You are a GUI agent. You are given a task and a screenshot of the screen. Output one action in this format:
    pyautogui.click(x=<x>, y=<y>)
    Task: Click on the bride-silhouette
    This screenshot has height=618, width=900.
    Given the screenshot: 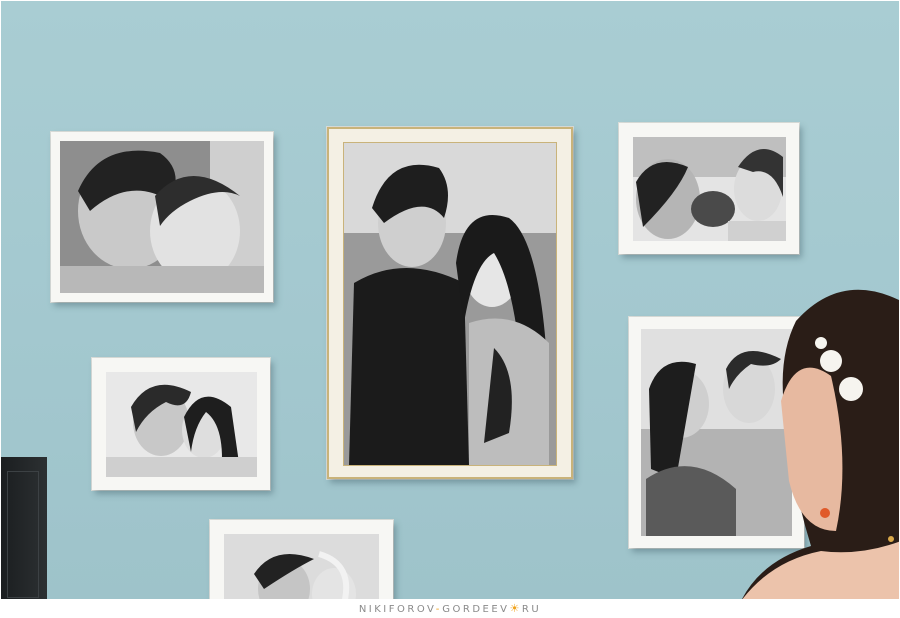 What is the action you would take?
    pyautogui.click(x=820, y=444)
    